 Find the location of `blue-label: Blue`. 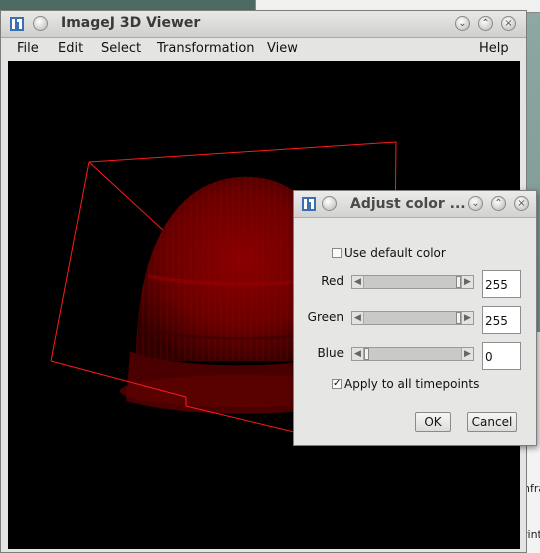

blue-label: Blue is located at coordinates (330, 353).